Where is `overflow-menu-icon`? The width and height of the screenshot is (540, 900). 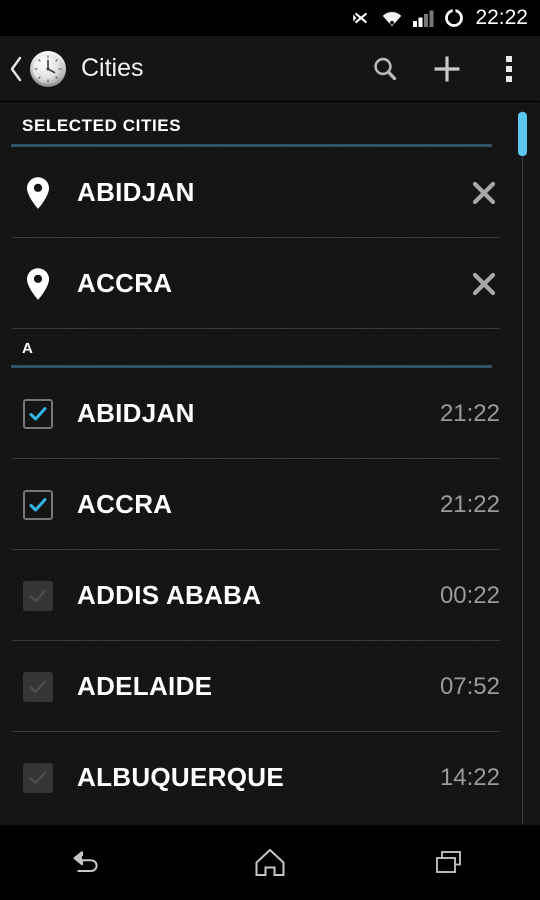 overflow-menu-icon is located at coordinates (509, 69).